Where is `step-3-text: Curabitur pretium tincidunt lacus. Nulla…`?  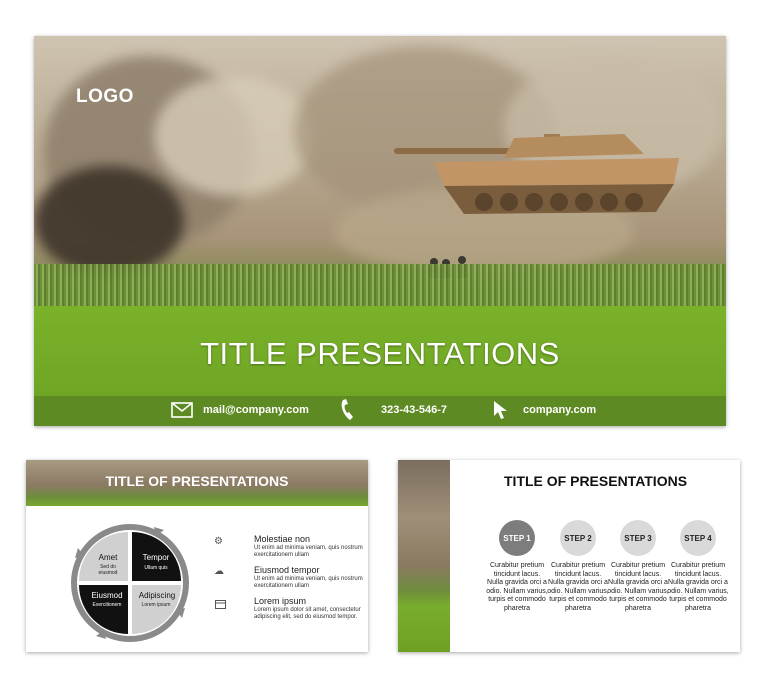 step-3-text: Curabitur pretium tincidunt lacus. Nulla… is located at coordinates (638, 587).